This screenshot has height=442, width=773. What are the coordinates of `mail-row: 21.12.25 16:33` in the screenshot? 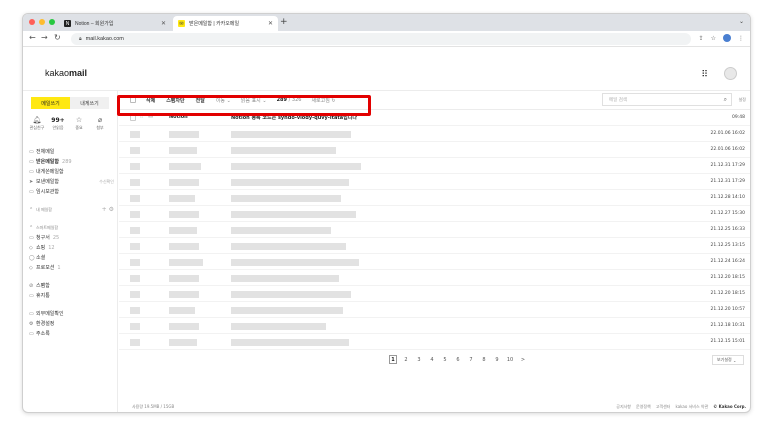 It's located at (434, 230).